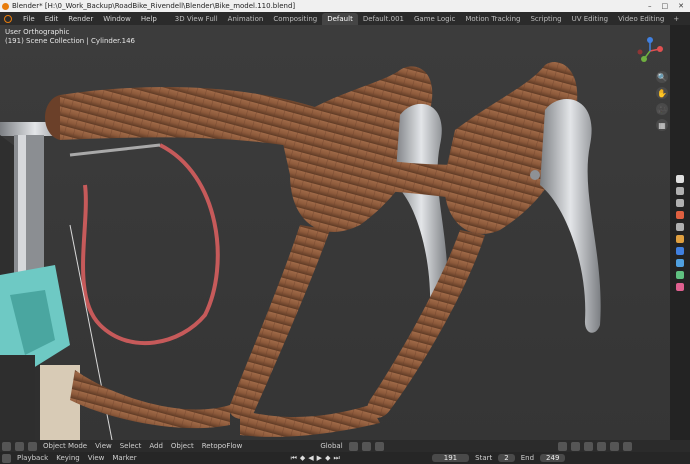  I want to click on tab-animation: Animation, so click(246, 19).